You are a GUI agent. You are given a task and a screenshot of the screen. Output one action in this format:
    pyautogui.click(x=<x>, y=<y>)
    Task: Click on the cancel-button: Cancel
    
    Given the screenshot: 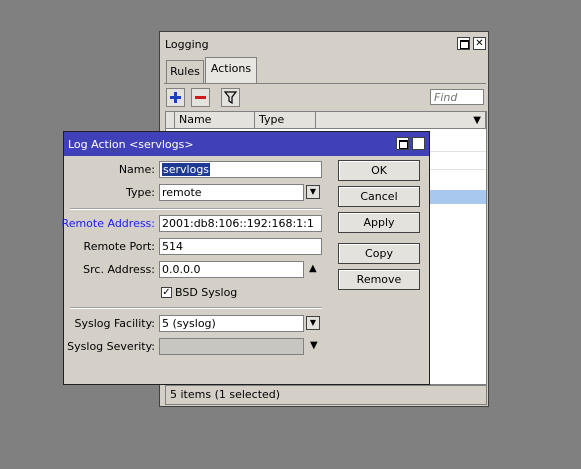 What is the action you would take?
    pyautogui.click(x=379, y=196)
    